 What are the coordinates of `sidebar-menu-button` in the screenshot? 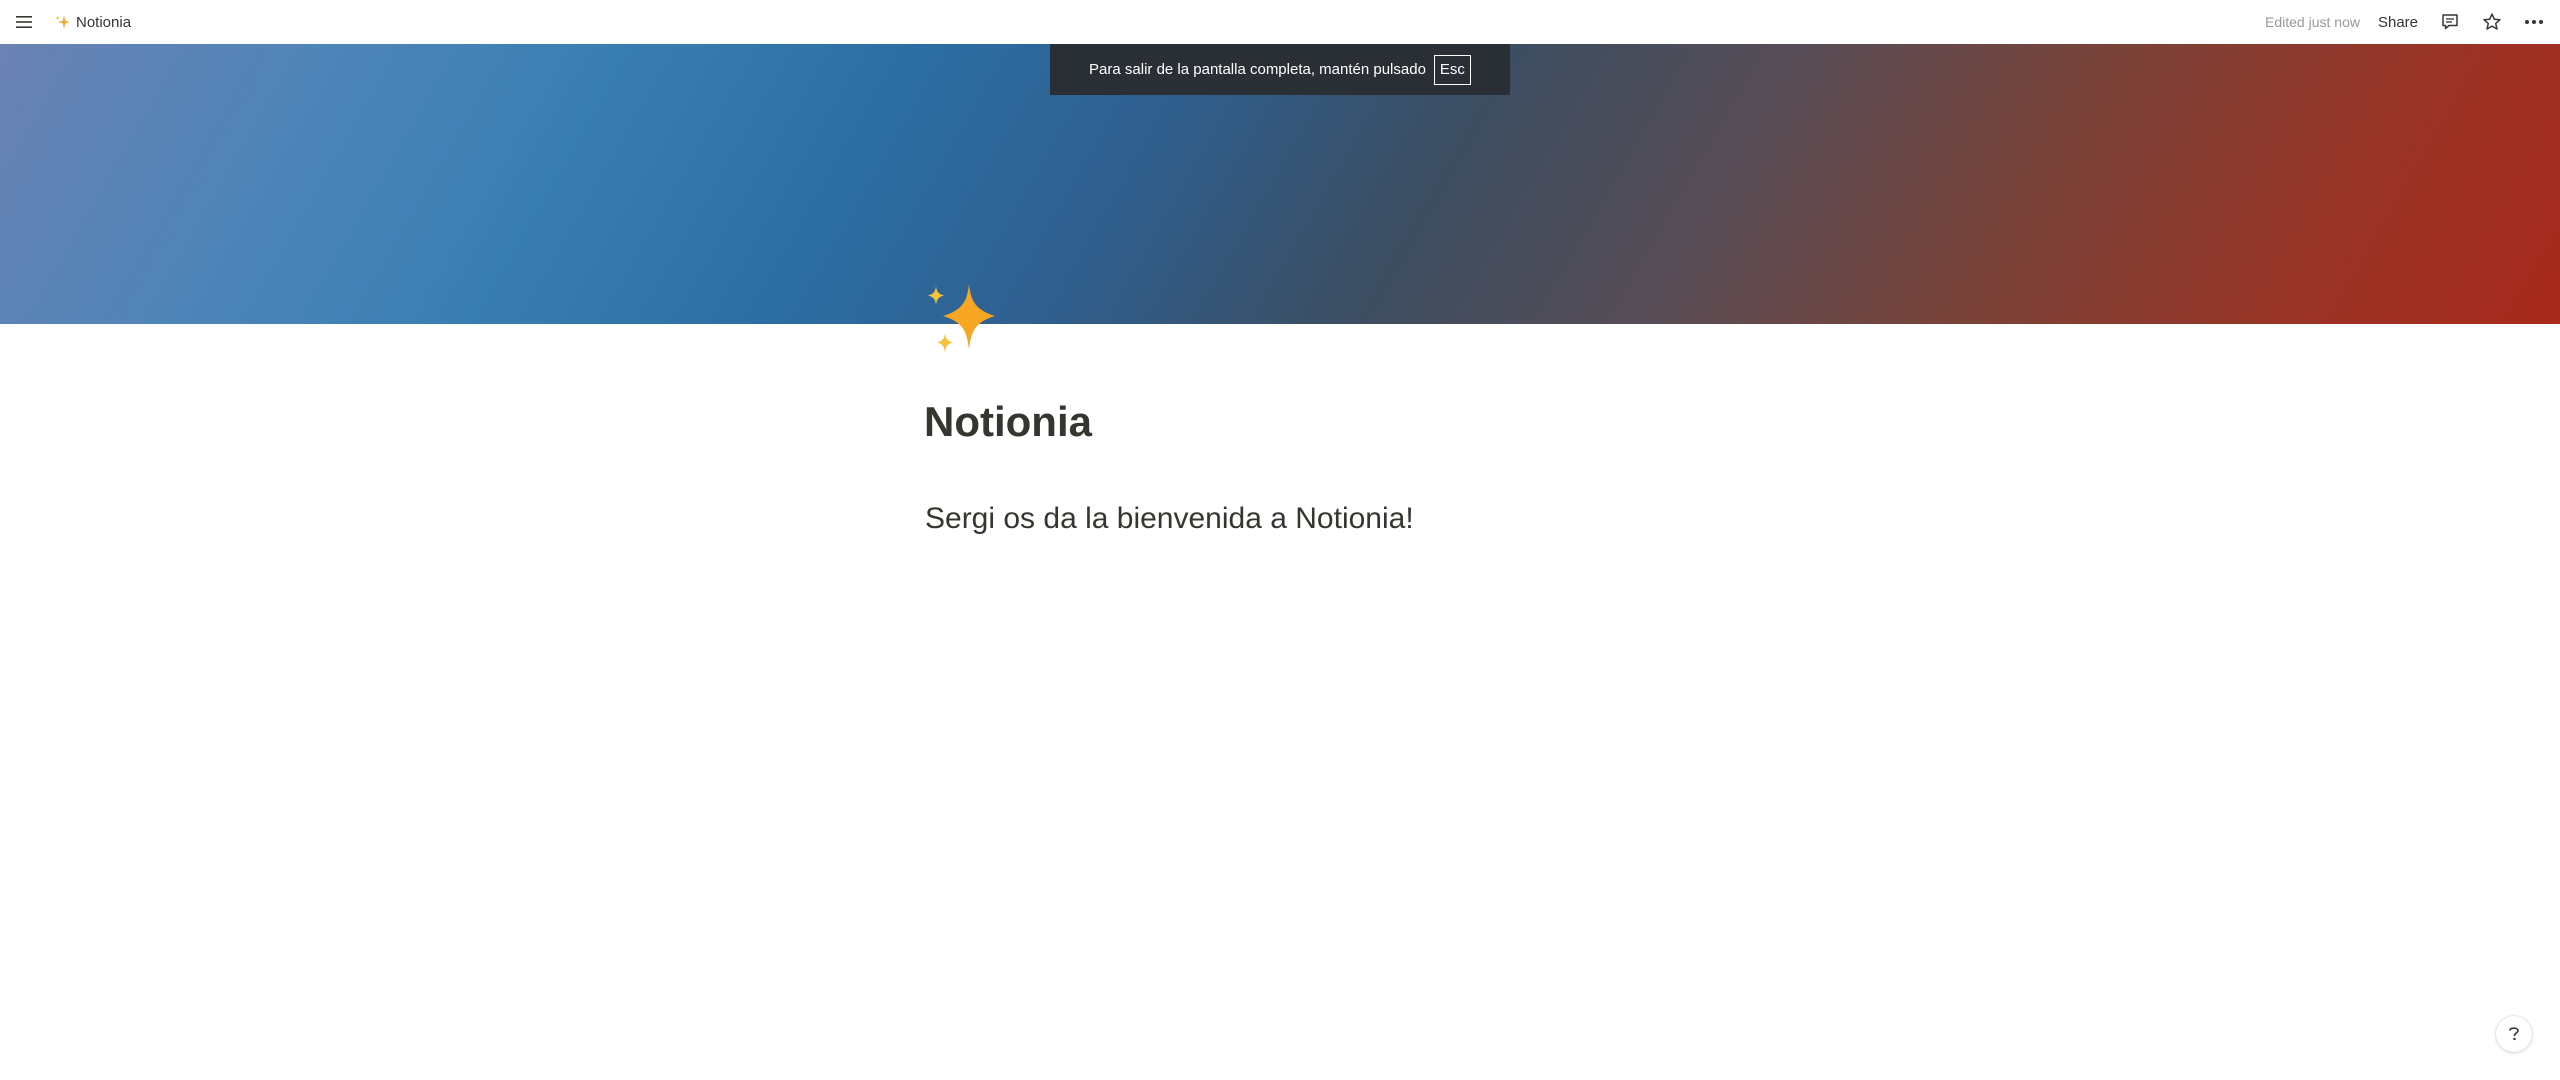 It's located at (24, 22).